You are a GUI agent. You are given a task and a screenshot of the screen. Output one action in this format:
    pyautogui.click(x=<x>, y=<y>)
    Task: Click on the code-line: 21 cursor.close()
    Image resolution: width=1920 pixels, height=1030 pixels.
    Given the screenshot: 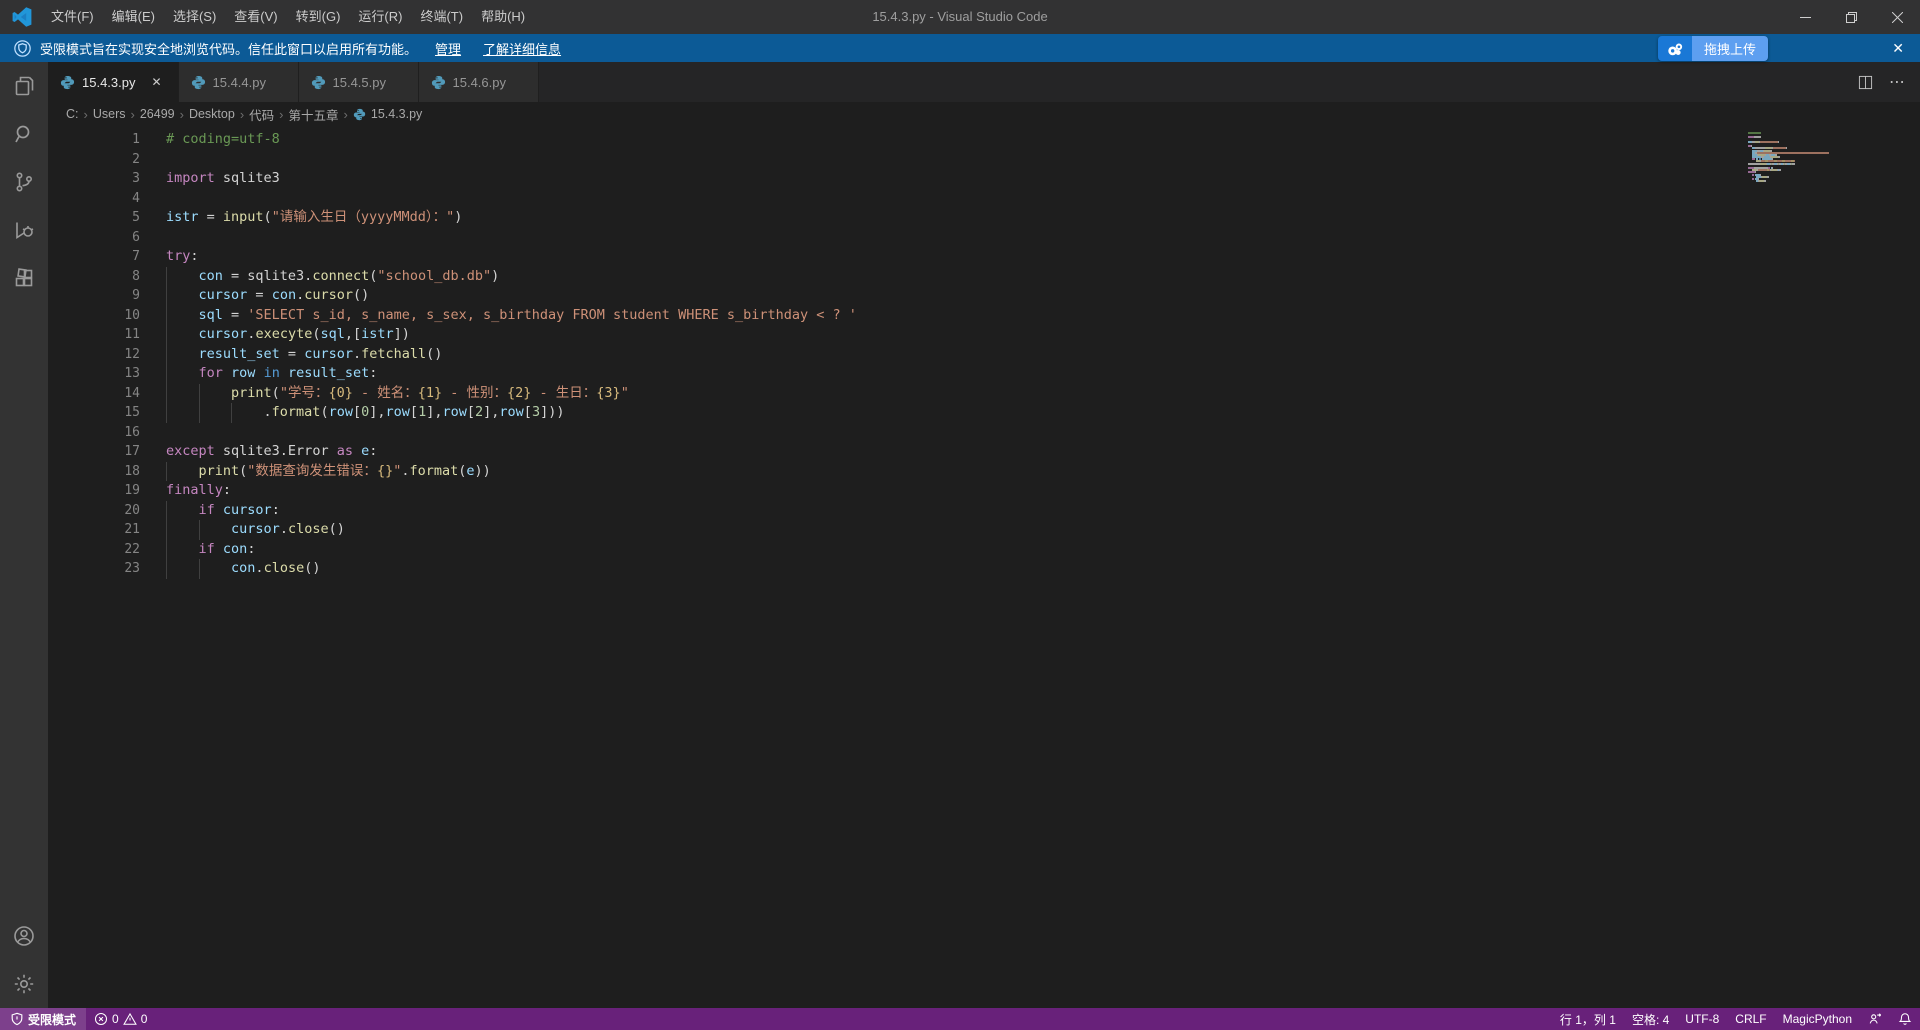 What is the action you would take?
    pyautogui.click(x=984, y=530)
    